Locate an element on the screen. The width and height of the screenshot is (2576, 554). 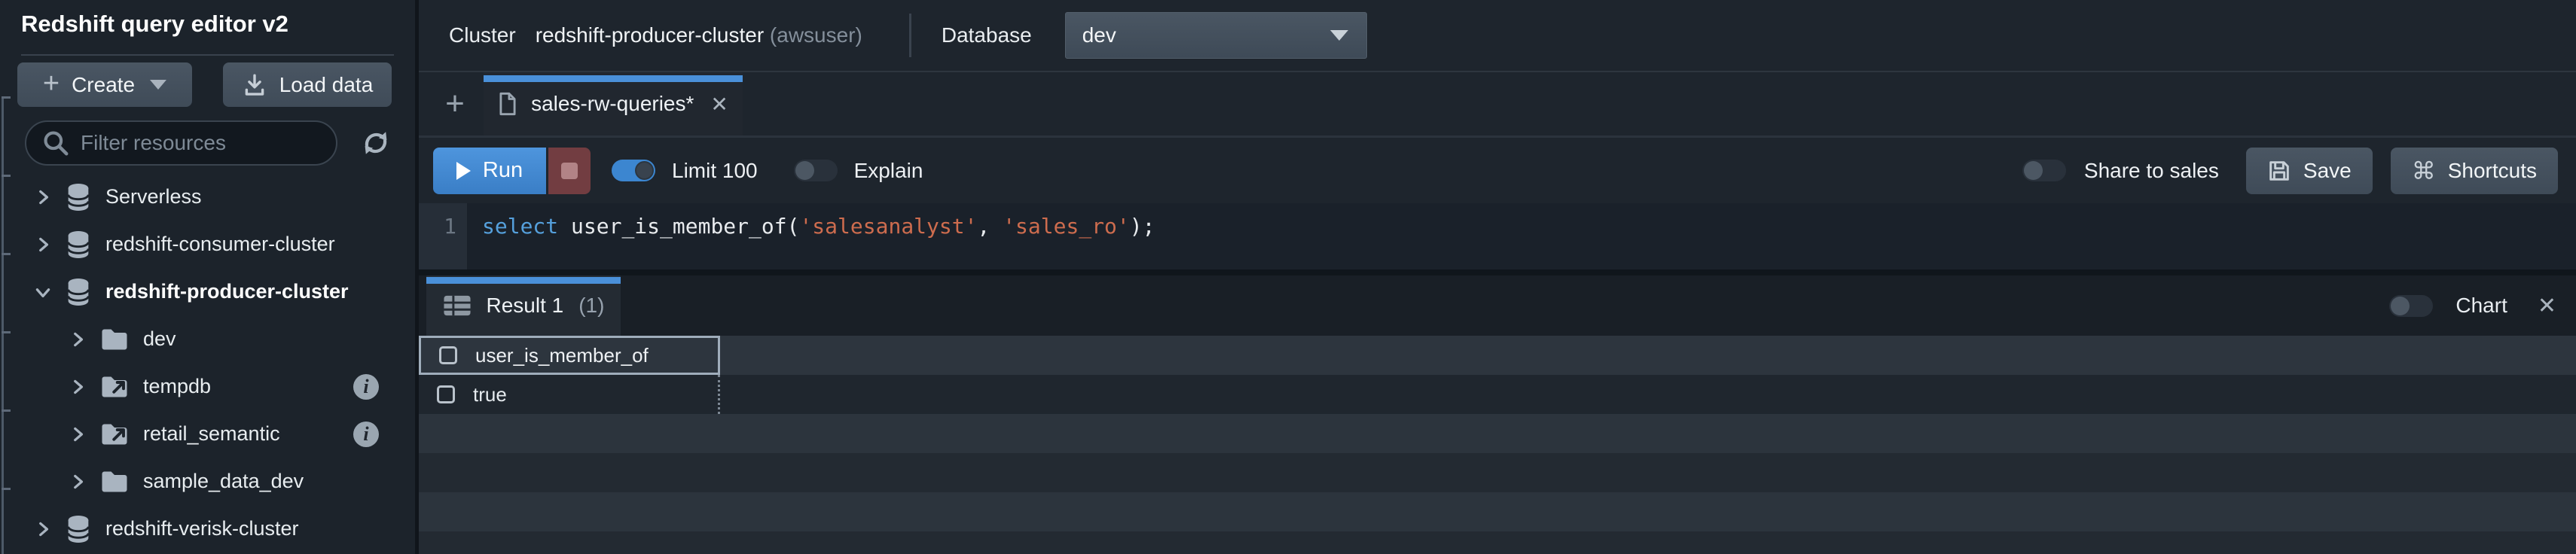
sidebar-item-serverless: Serverless is located at coordinates (208, 197).